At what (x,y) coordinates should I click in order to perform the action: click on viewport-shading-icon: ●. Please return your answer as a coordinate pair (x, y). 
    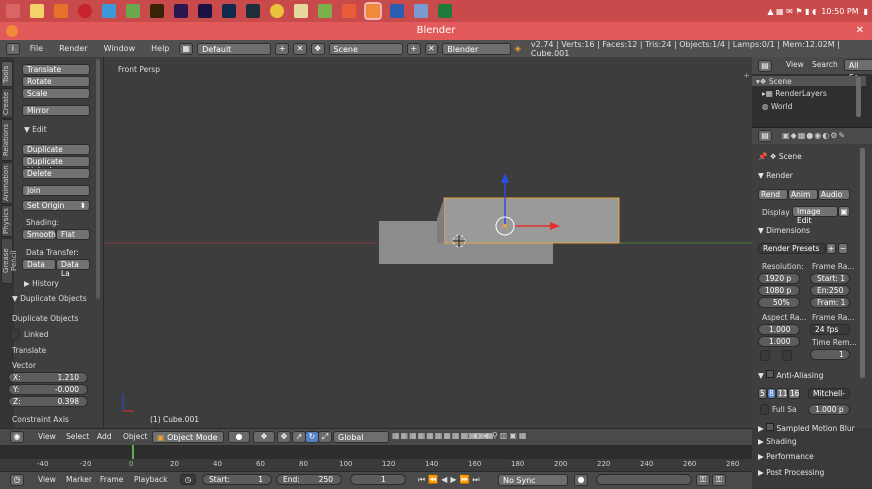
    Looking at the image, I should click on (239, 437).